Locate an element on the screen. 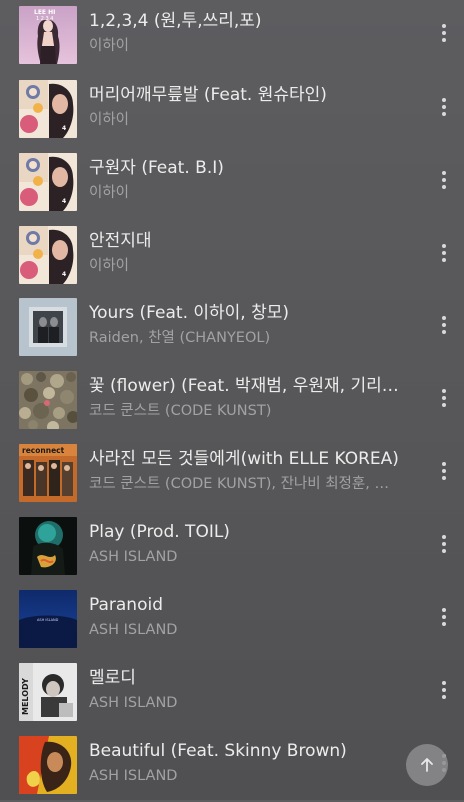 The width and height of the screenshot is (464, 802). song-row: MELODY 멜로디 ASH ISLAND is located at coordinates (232, 693).